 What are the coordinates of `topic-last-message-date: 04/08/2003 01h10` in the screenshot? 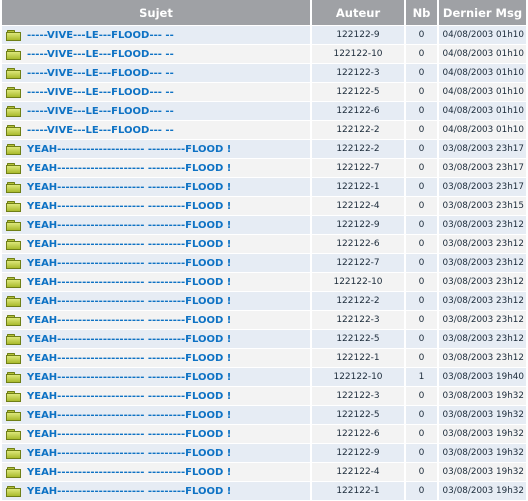 It's located at (482, 35).